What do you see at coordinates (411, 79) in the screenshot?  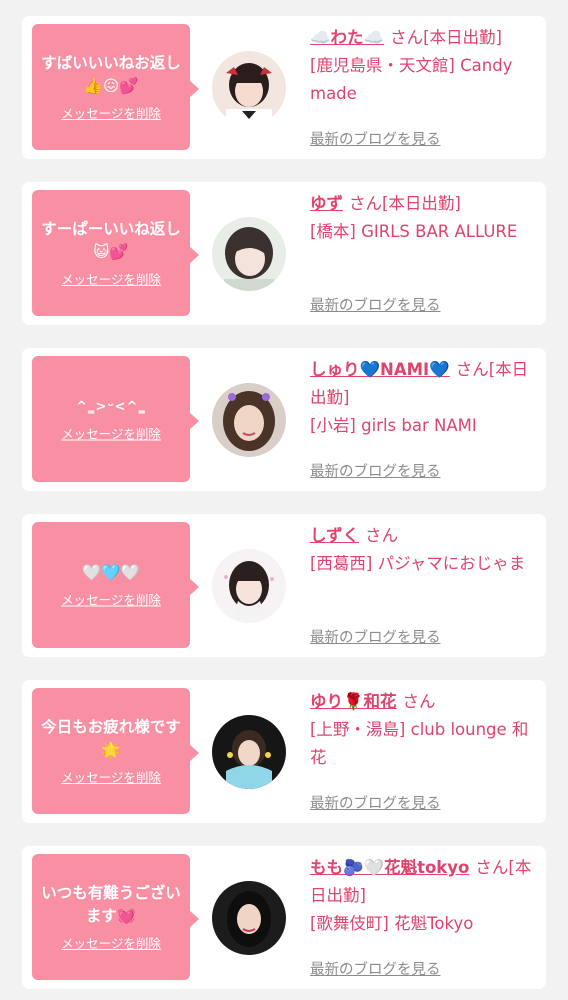 I see `shop-info: [鹿児島県・天文館] Candy made` at bounding box center [411, 79].